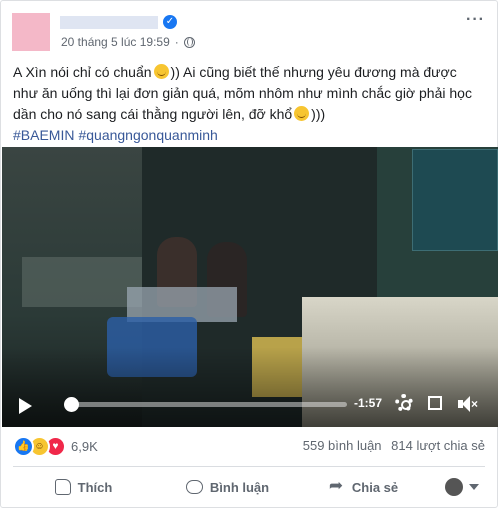 The width and height of the screenshot is (498, 508). I want to click on gear-icon, so click(404, 403).